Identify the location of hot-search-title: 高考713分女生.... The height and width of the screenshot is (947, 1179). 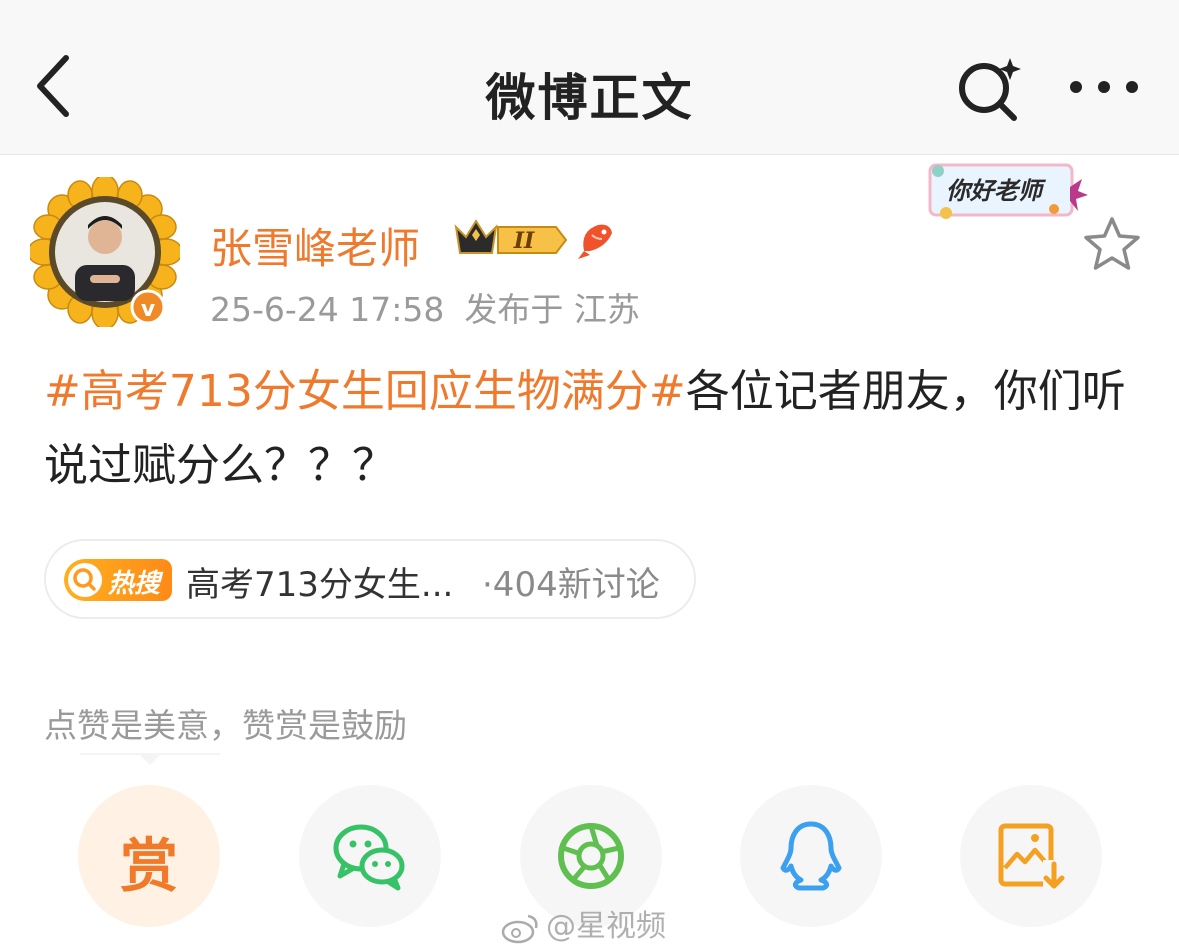
(320, 585).